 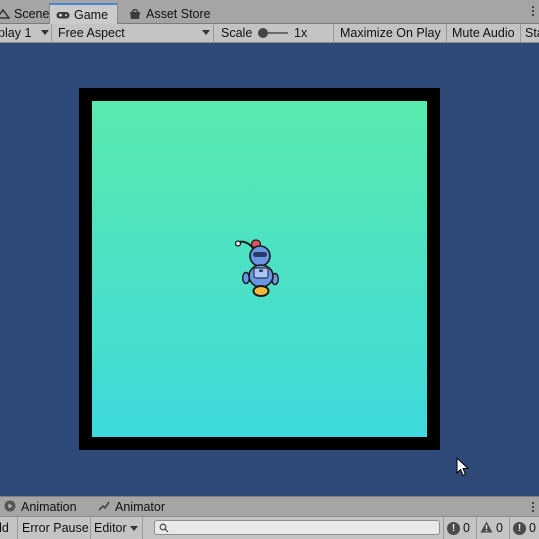 What do you see at coordinates (301, 33) in the screenshot?
I see `scale-value: 1x` at bounding box center [301, 33].